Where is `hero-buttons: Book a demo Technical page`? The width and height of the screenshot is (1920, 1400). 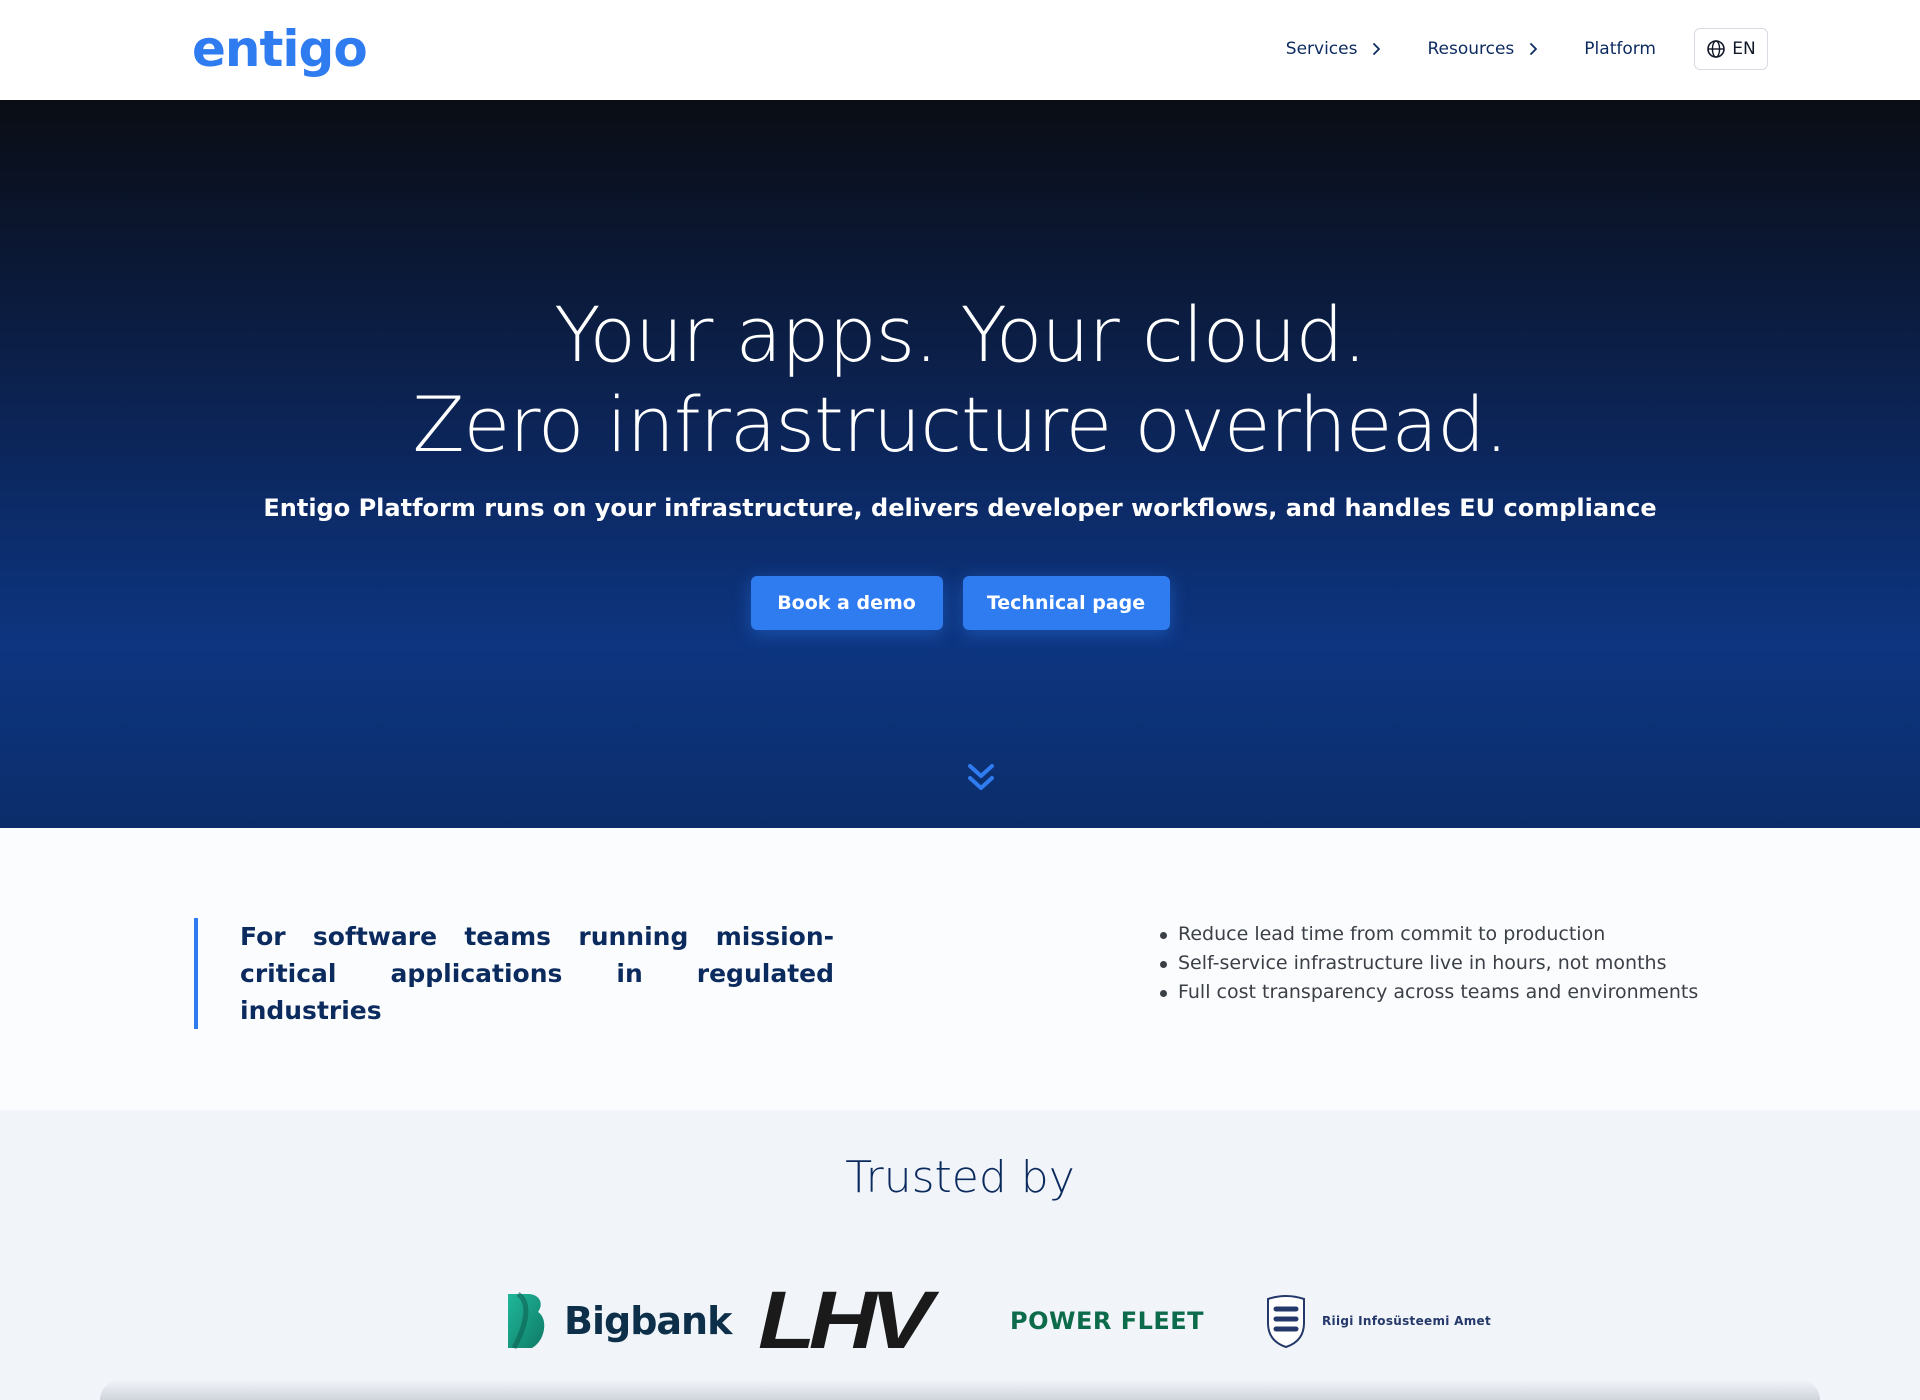
hero-buttons: Book a demo Technical page is located at coordinates (960, 603).